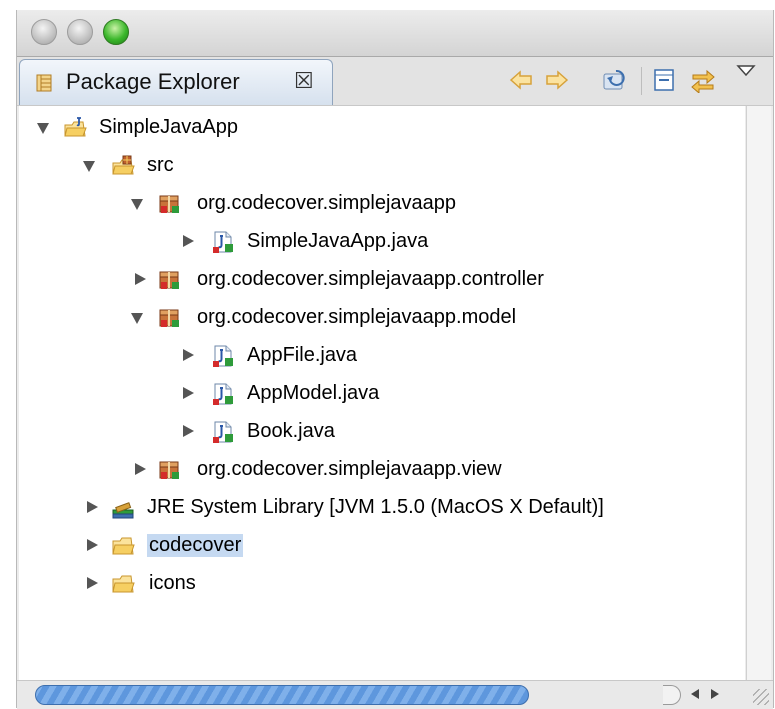  What do you see at coordinates (75, 127) in the screenshot?
I see `java-project-icon` at bounding box center [75, 127].